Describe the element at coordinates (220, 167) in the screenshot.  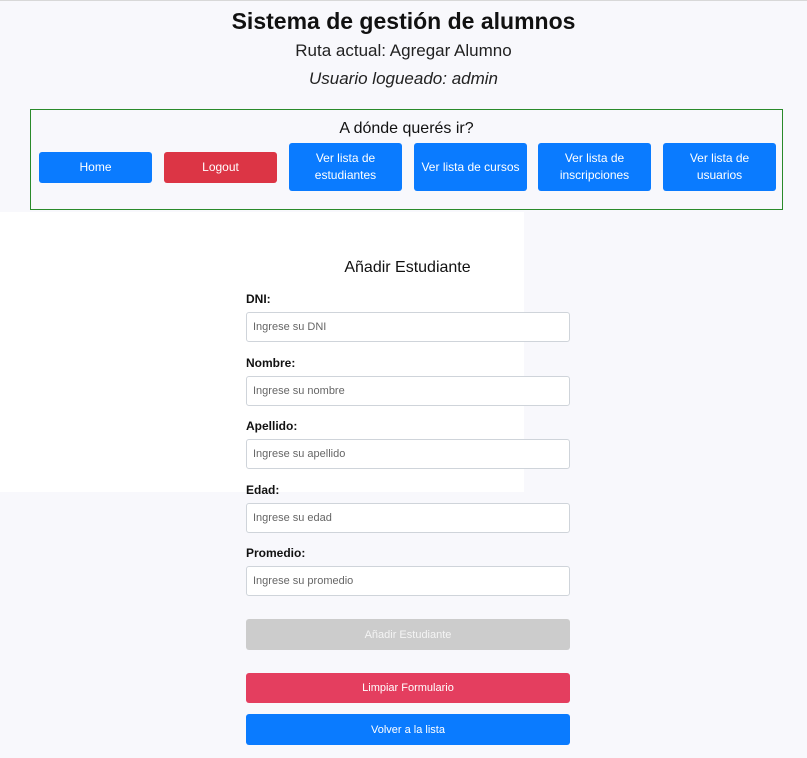
I see `logout-button: Logout` at that location.